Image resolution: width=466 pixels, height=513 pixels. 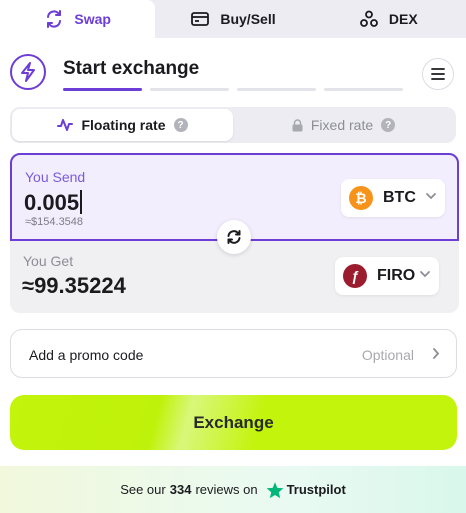 What do you see at coordinates (55, 177) in the screenshot?
I see `send-label: You Send` at bounding box center [55, 177].